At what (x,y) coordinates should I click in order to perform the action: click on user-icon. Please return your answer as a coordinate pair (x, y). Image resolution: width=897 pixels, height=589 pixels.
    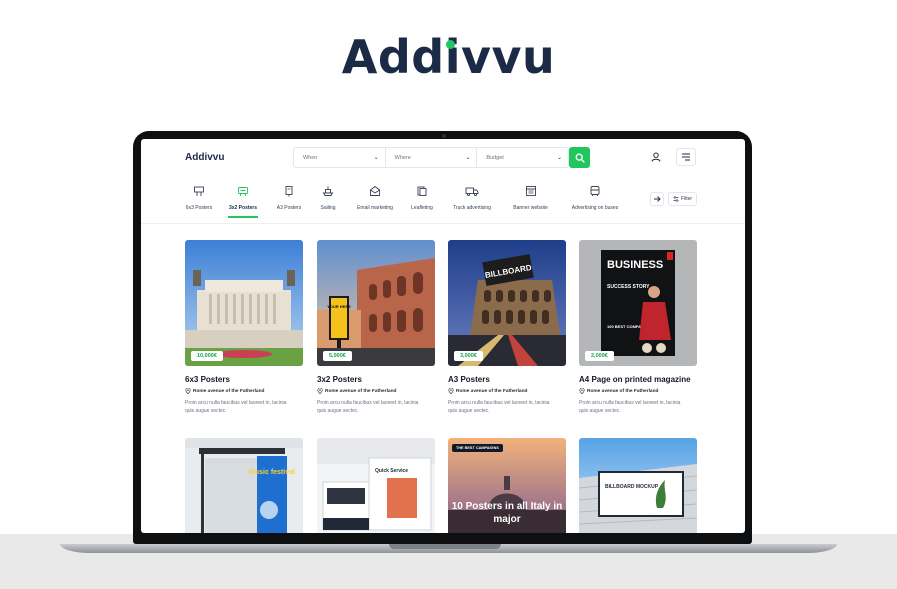
    Looking at the image, I should click on (656, 157).